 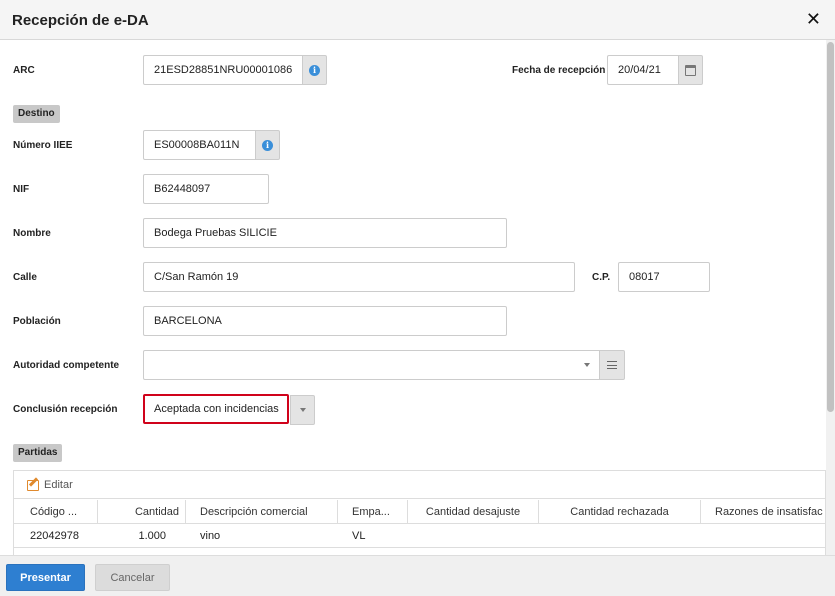 What do you see at coordinates (417, 575) in the screenshot?
I see `dialog-footer: Presentar Cancelar` at bounding box center [417, 575].